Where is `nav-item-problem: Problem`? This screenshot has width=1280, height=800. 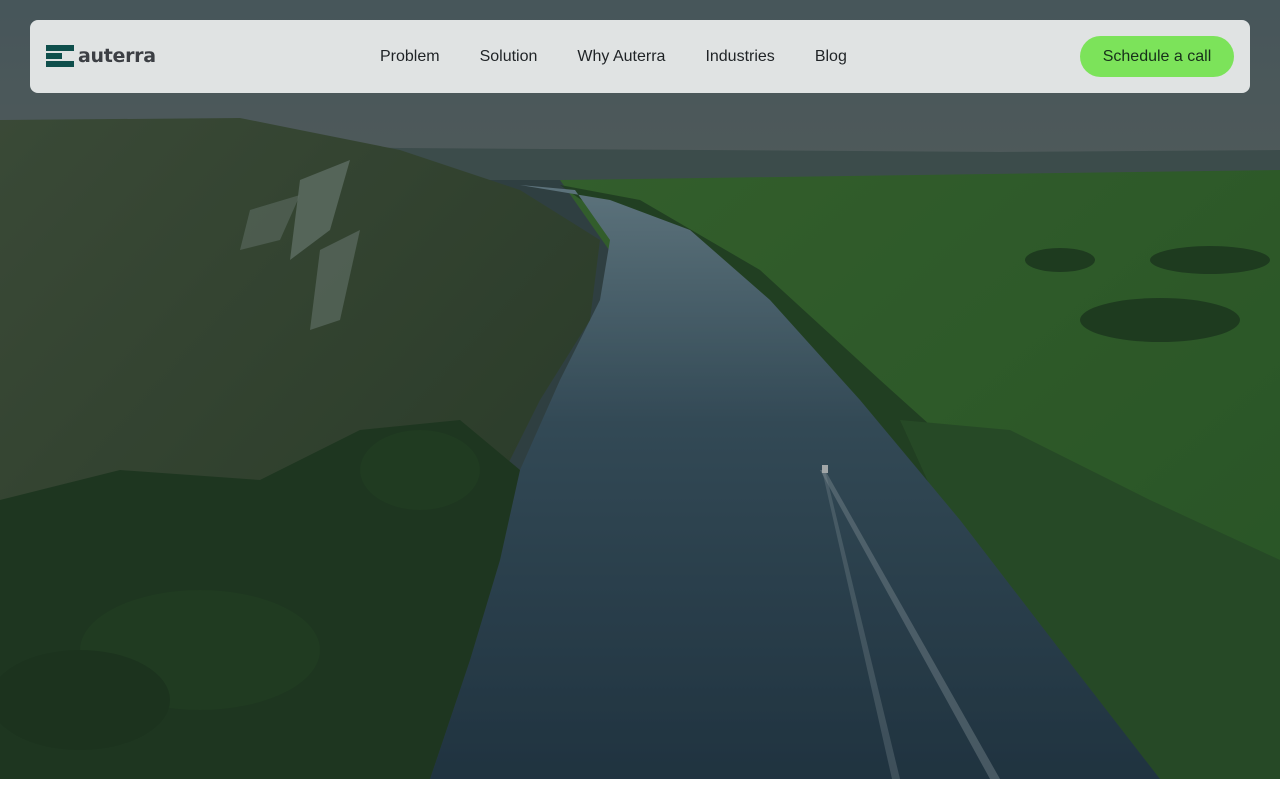
nav-item-problem: Problem is located at coordinates (410, 56).